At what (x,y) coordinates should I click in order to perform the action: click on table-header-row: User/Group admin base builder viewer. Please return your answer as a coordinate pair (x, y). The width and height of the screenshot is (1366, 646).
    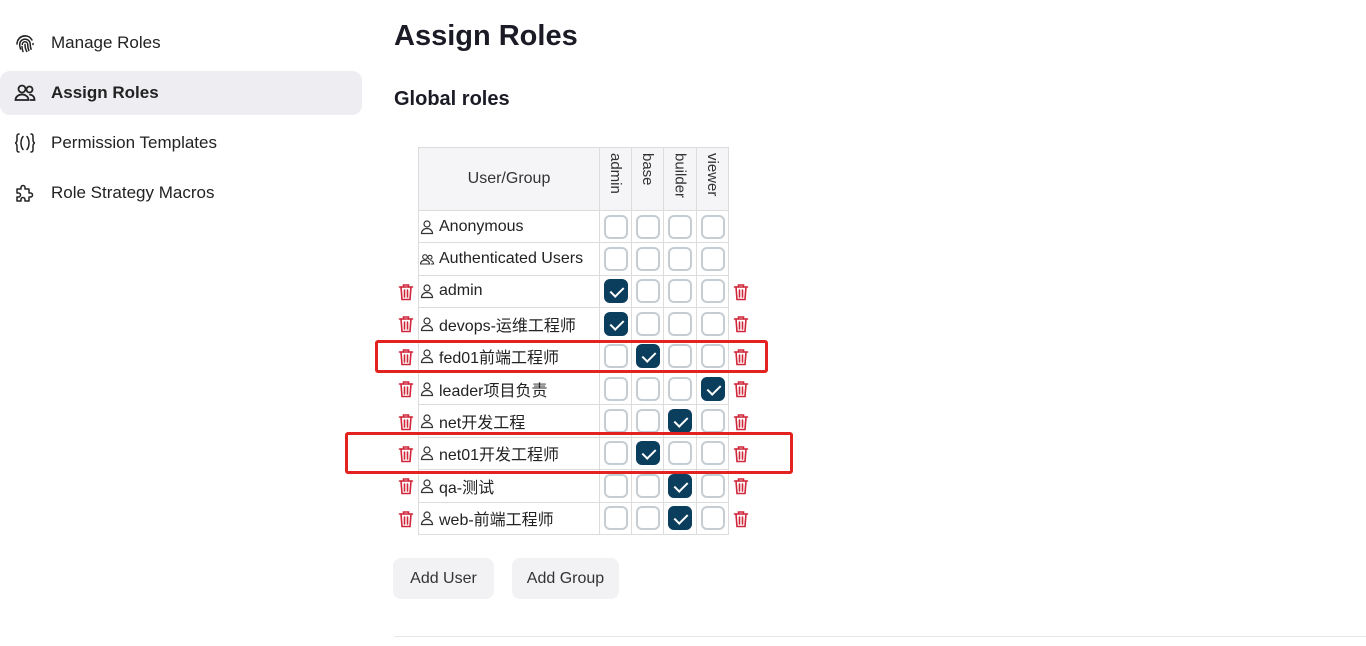
    Looking at the image, I should click on (573, 179).